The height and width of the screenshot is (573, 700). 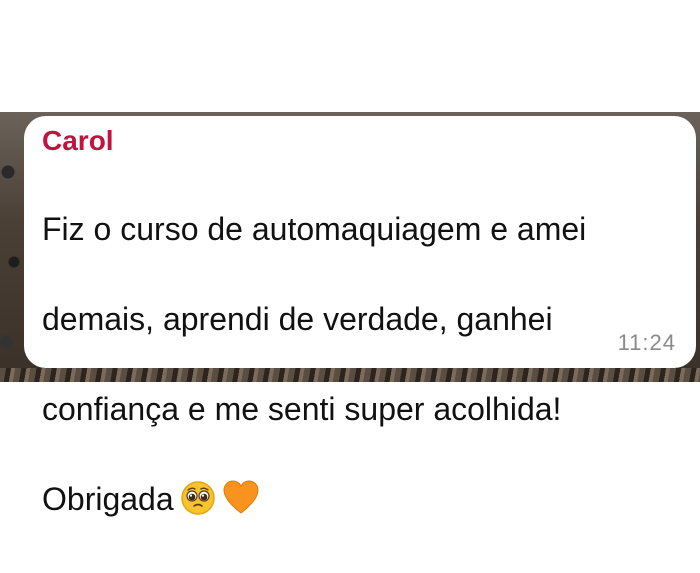 I want to click on message-line: confiança e me senti super acolhida!, so click(x=302, y=409).